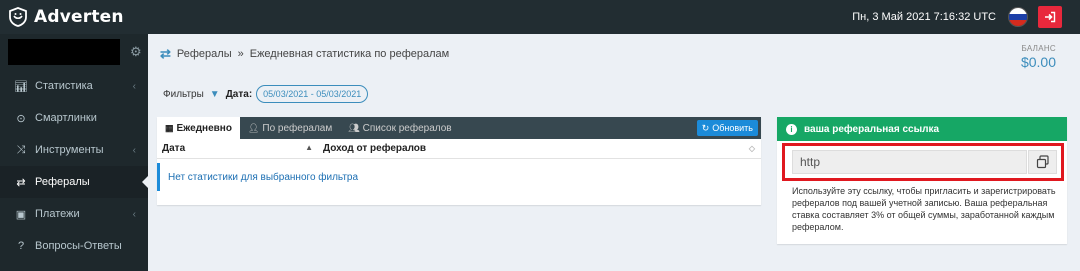 The image size is (1080, 271). What do you see at coordinates (21, 149) in the screenshot?
I see `shuffle-icon: ⤨` at bounding box center [21, 149].